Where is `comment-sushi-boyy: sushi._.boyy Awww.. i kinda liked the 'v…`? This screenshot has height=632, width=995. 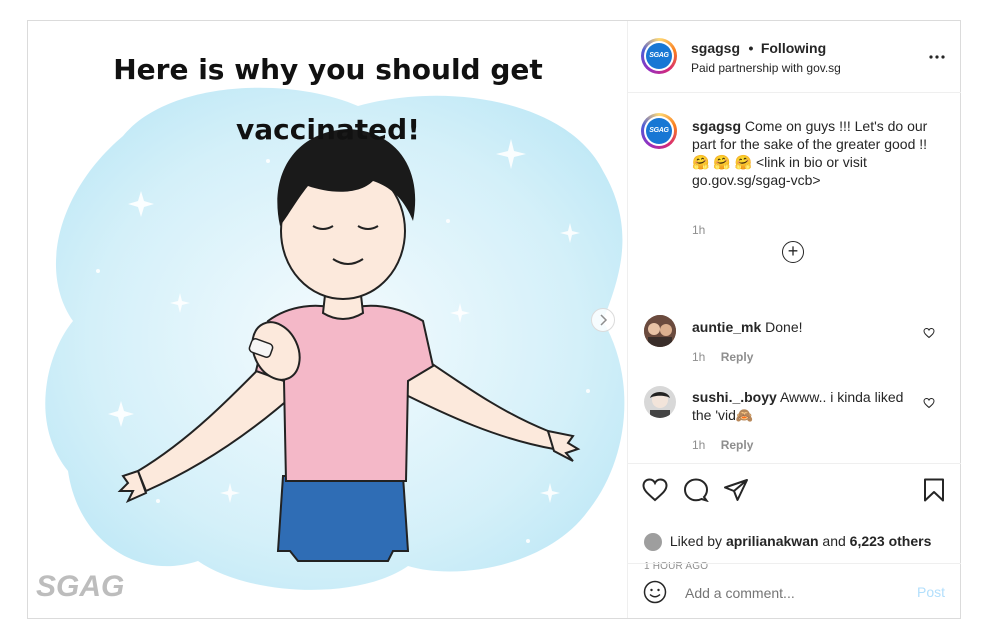 comment-sushi-boyy: sushi._.boyy Awww.. i kinda liked the 'v… is located at coordinates (802, 406).